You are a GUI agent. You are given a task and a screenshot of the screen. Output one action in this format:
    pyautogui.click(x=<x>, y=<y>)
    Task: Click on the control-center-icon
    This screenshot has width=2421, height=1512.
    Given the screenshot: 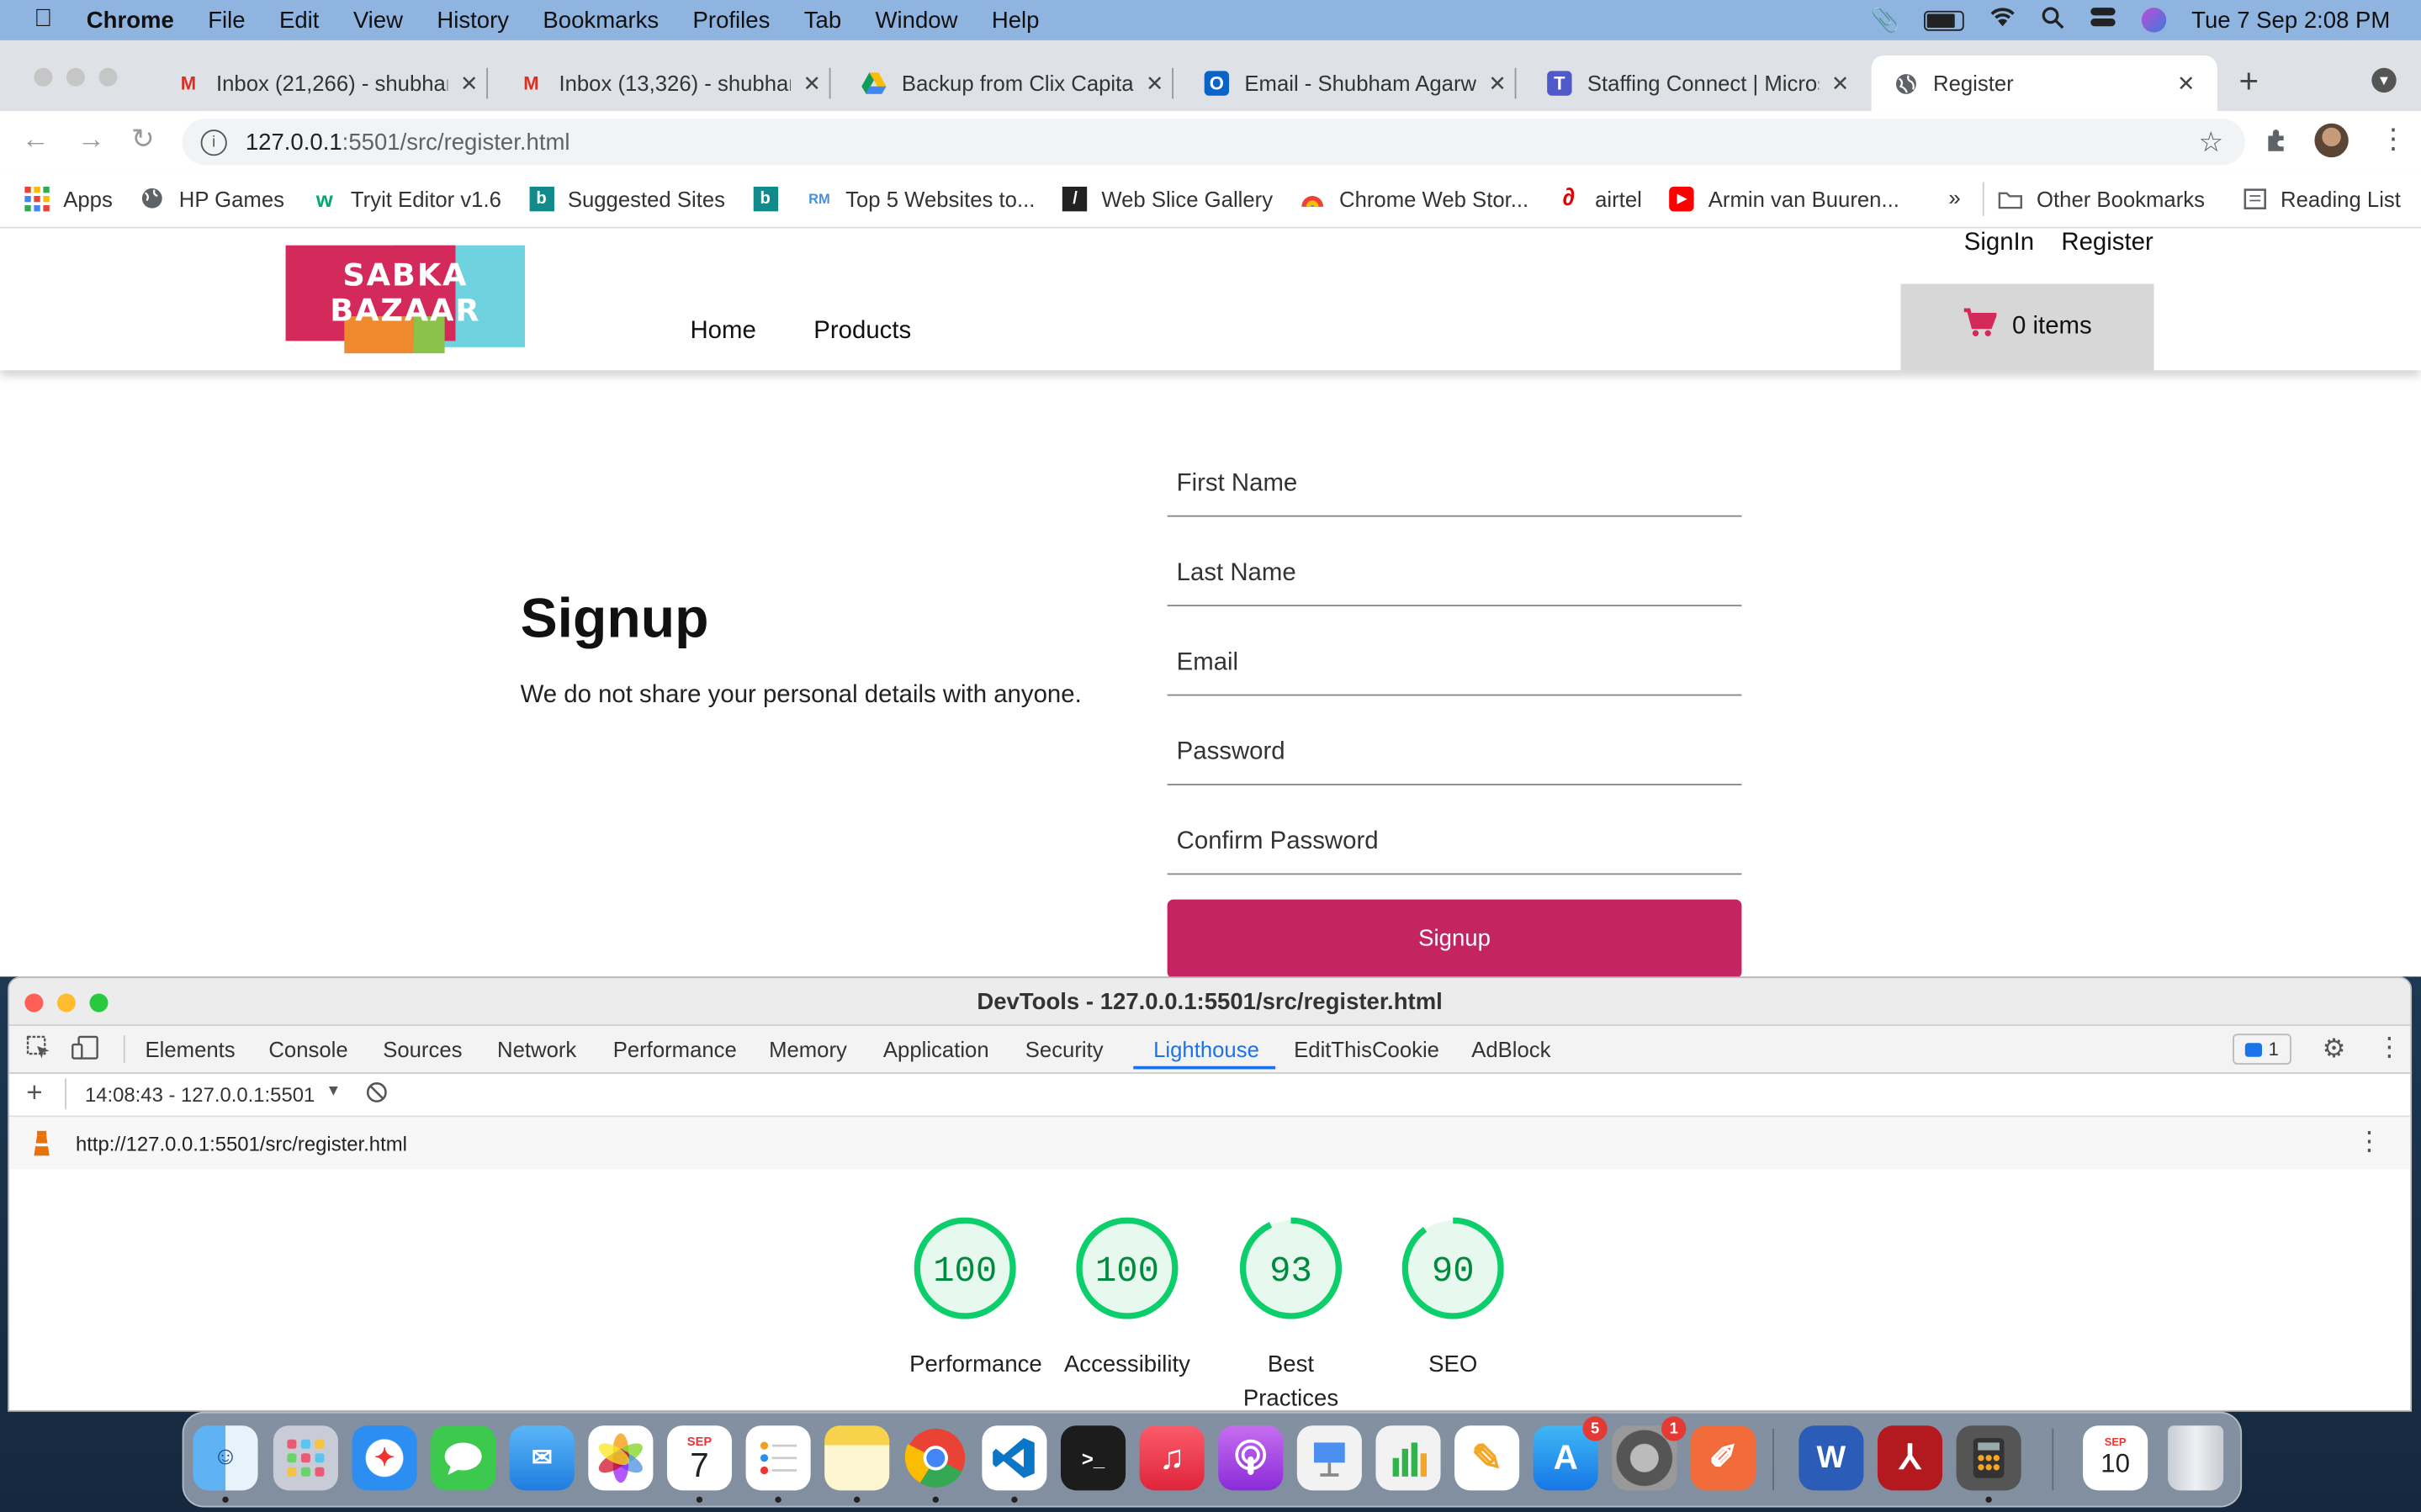 What is the action you would take?
    pyautogui.click(x=2104, y=20)
    